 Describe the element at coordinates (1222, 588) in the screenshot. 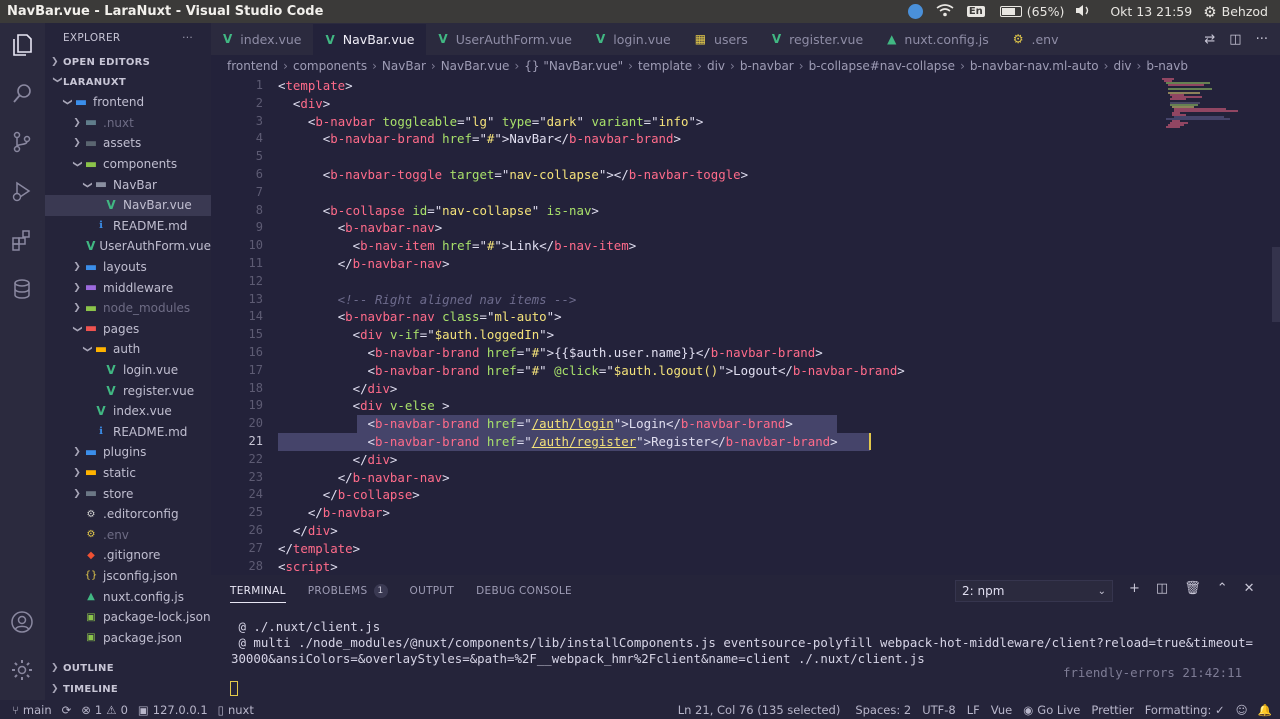

I see `maximize-panel-icon: ⌃` at that location.